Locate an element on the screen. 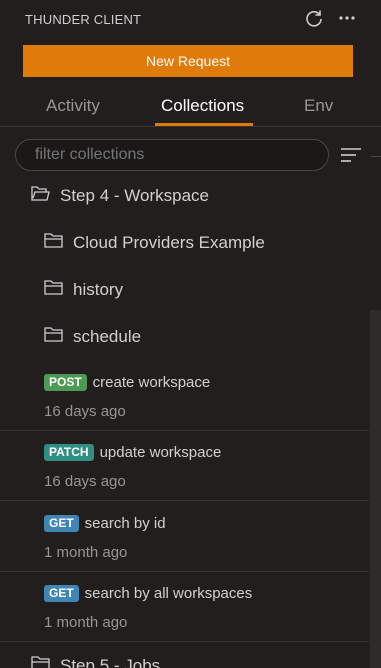 This screenshot has height=668, width=381. more-icon is located at coordinates (347, 18).